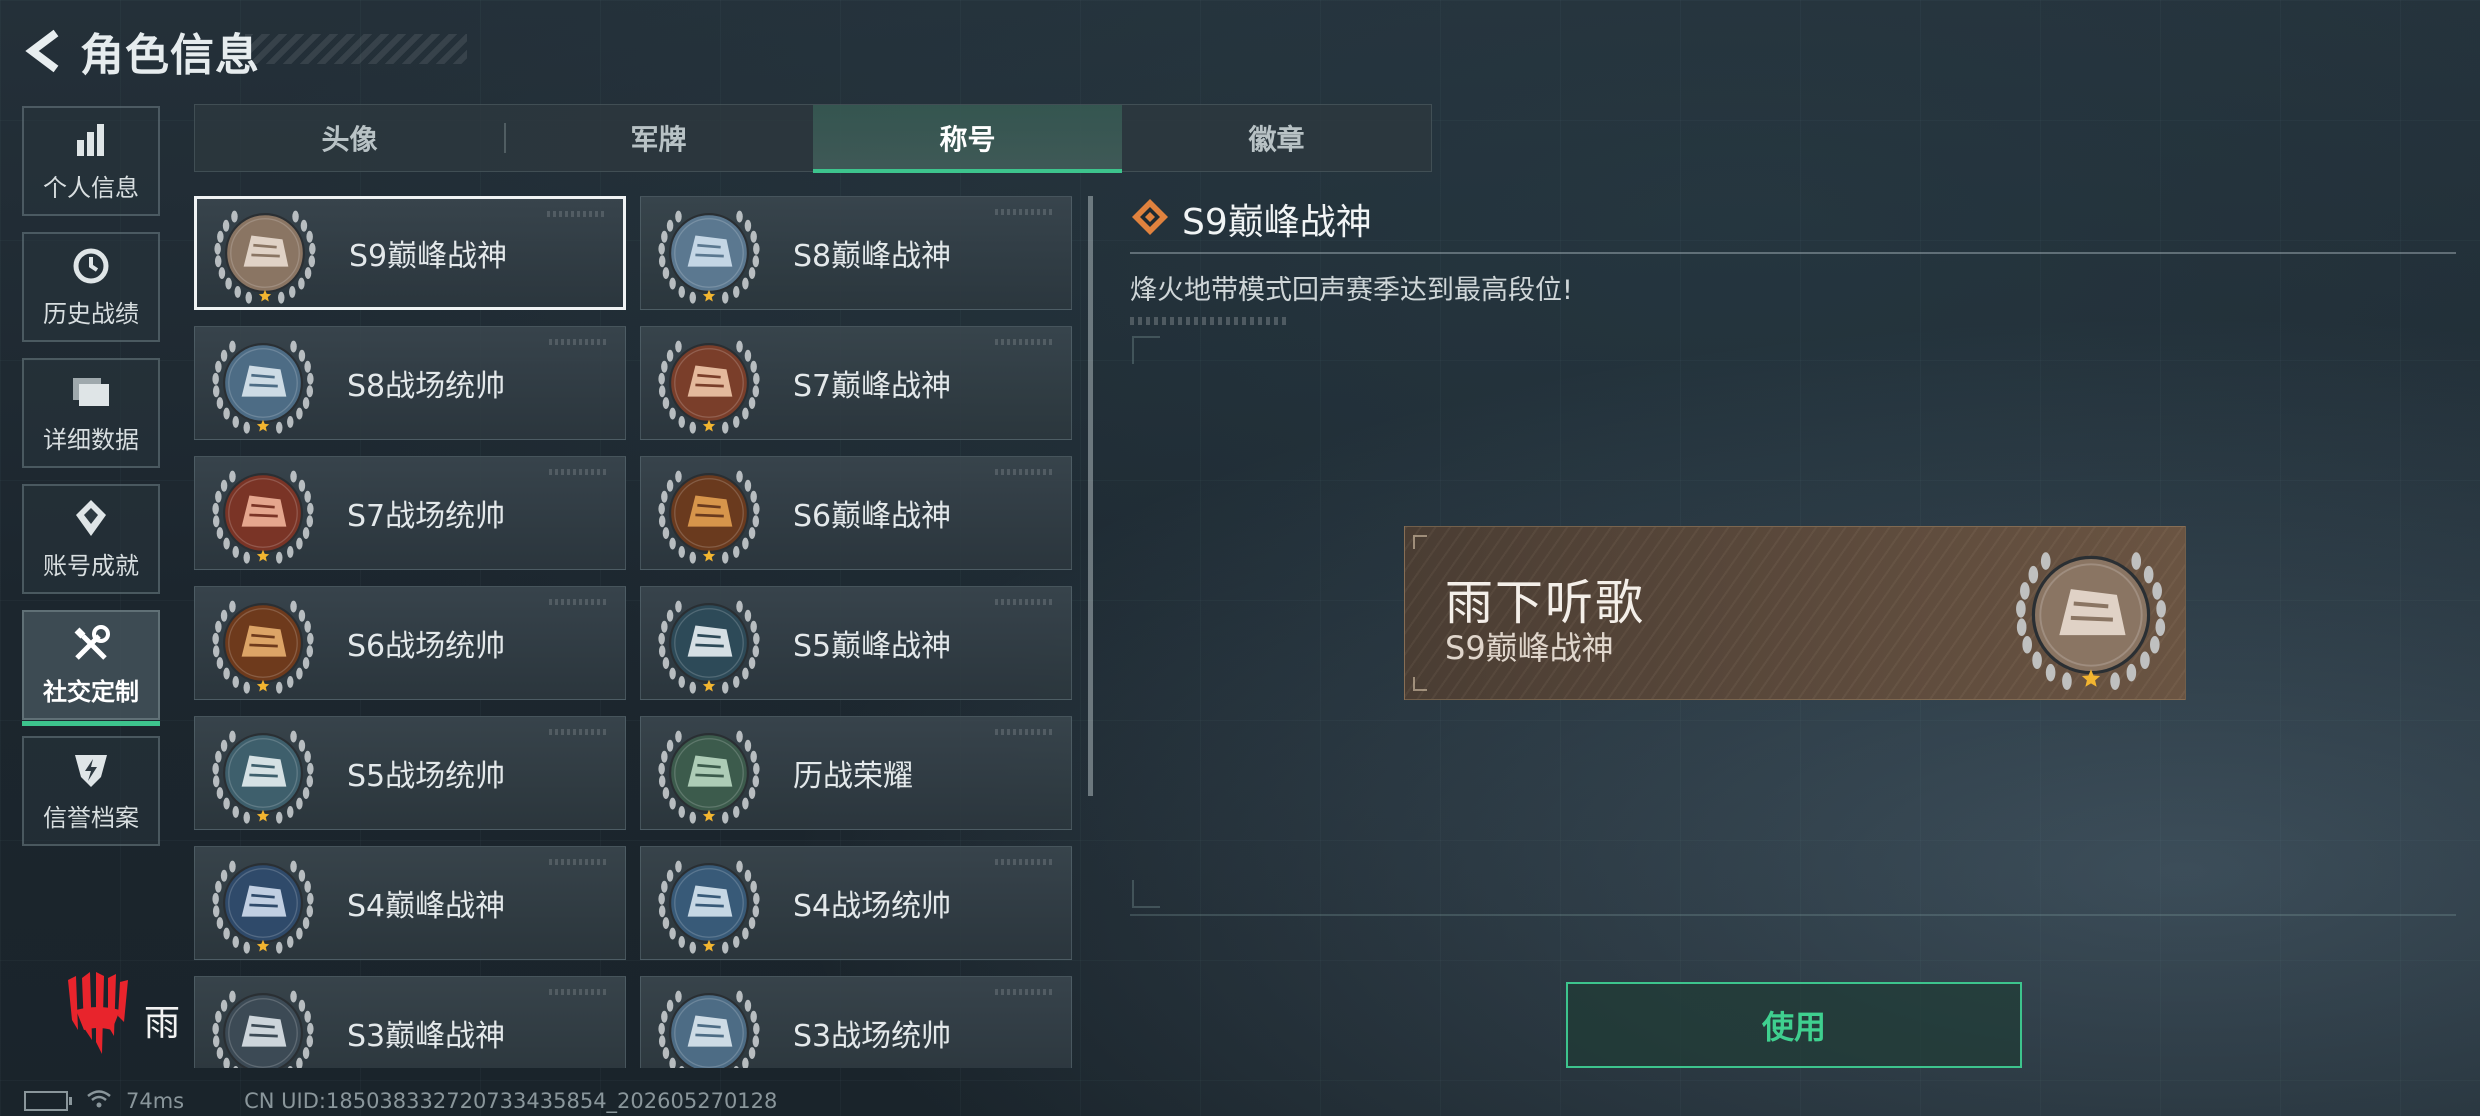 The width and height of the screenshot is (2480, 1116). Describe the element at coordinates (967, 139) in the screenshot. I see `tab-title: 称号` at that location.